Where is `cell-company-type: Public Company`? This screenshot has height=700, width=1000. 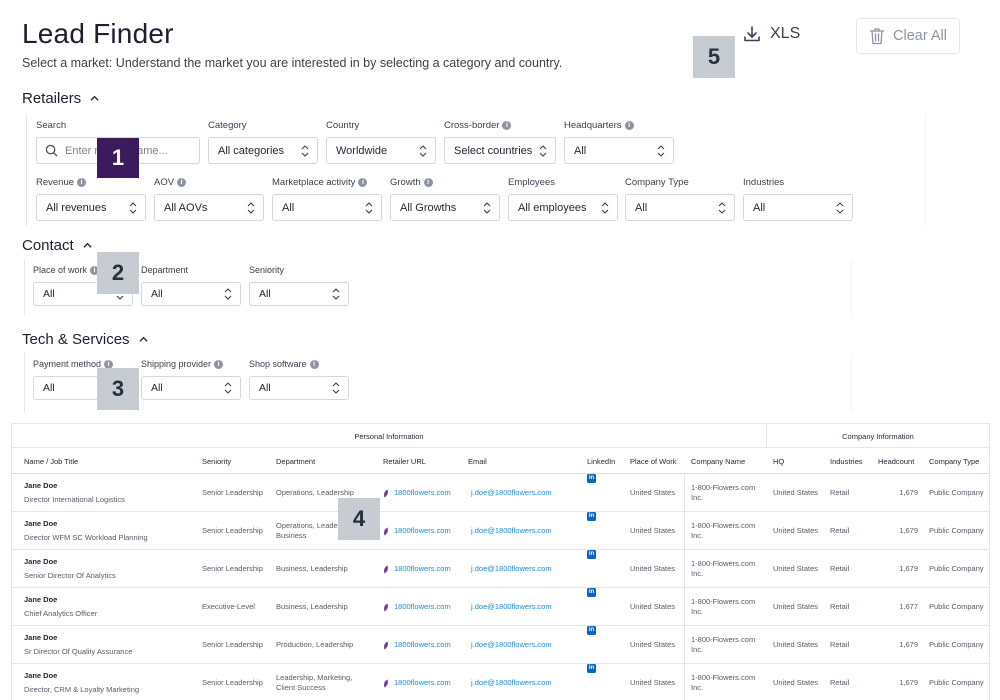 cell-company-type: Public Company is located at coordinates (956, 682).